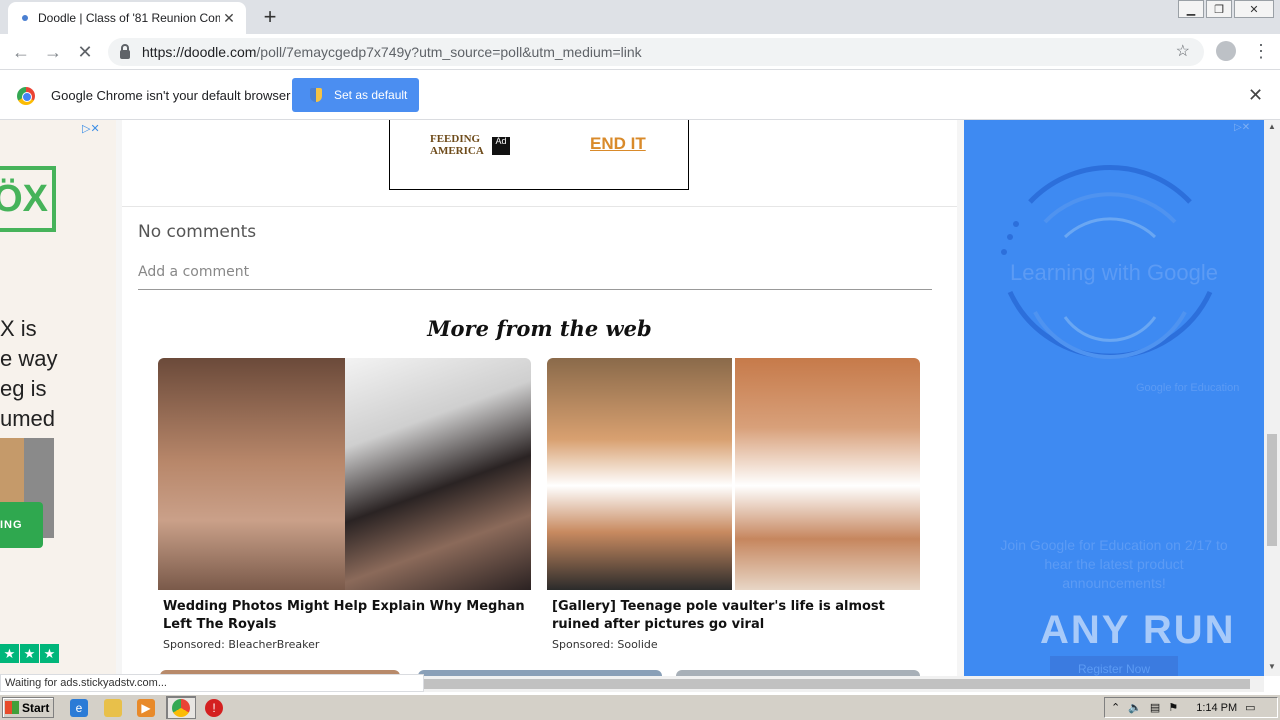 The image size is (1280, 720). What do you see at coordinates (1173, 707) in the screenshot?
I see `flag-icon: ⚑` at bounding box center [1173, 707].